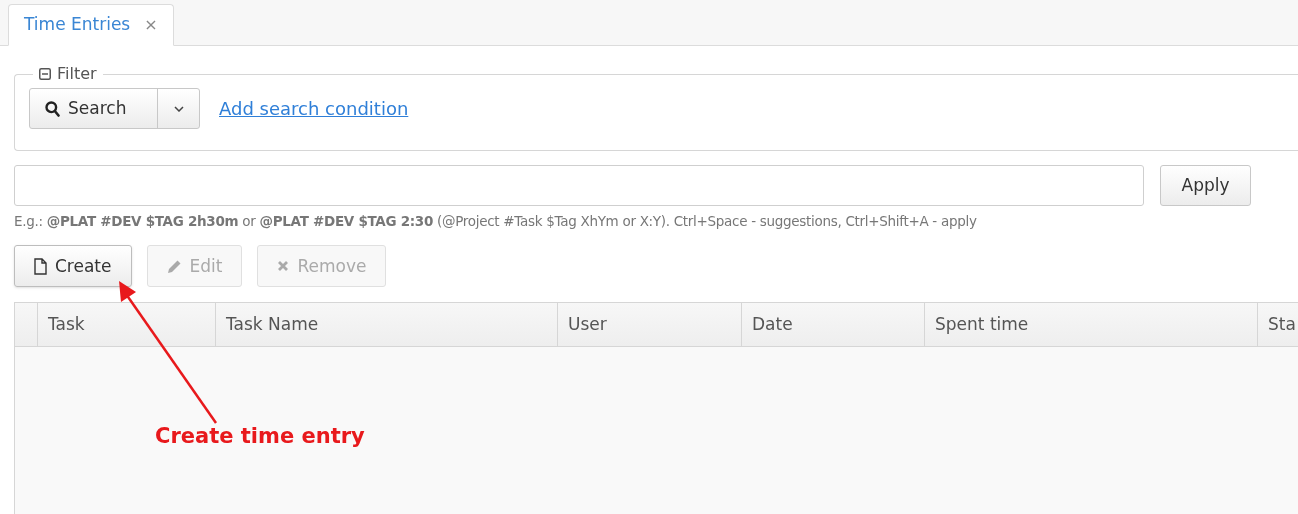  What do you see at coordinates (260, 436) in the screenshot?
I see `annotation-label: Create time entry` at bounding box center [260, 436].